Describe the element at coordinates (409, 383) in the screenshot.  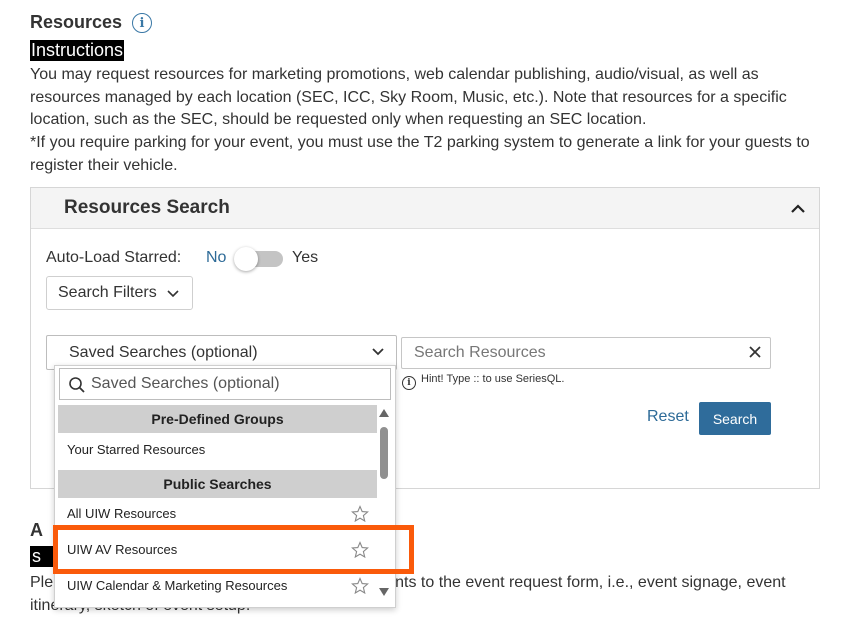
I see `hint-info-icon: i` at that location.